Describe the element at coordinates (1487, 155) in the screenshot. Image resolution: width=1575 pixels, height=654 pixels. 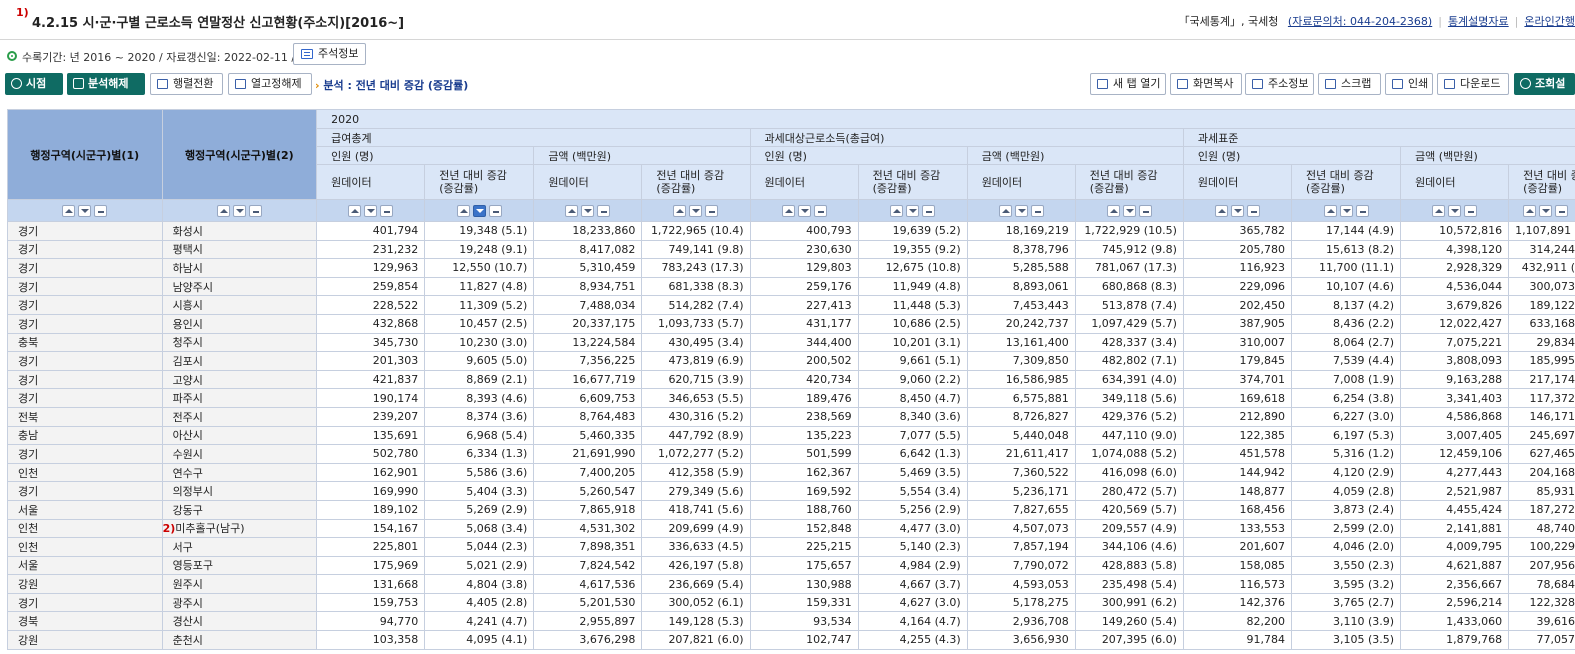
I see `sub-header: 금액 (백만원)` at that location.